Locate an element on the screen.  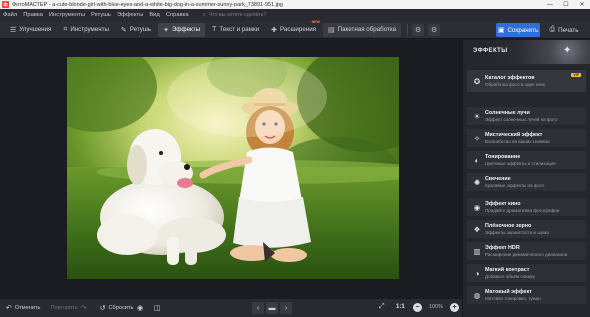
plus-icon: ✚ is located at coordinates (274, 30).